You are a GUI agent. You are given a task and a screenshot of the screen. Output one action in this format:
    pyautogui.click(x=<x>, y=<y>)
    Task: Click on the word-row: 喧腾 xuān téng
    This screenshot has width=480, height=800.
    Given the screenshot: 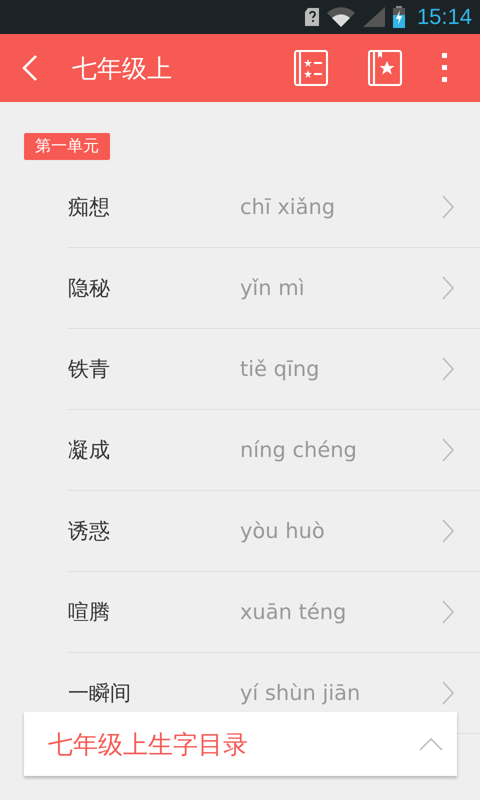 What is the action you would take?
    pyautogui.click(x=274, y=612)
    